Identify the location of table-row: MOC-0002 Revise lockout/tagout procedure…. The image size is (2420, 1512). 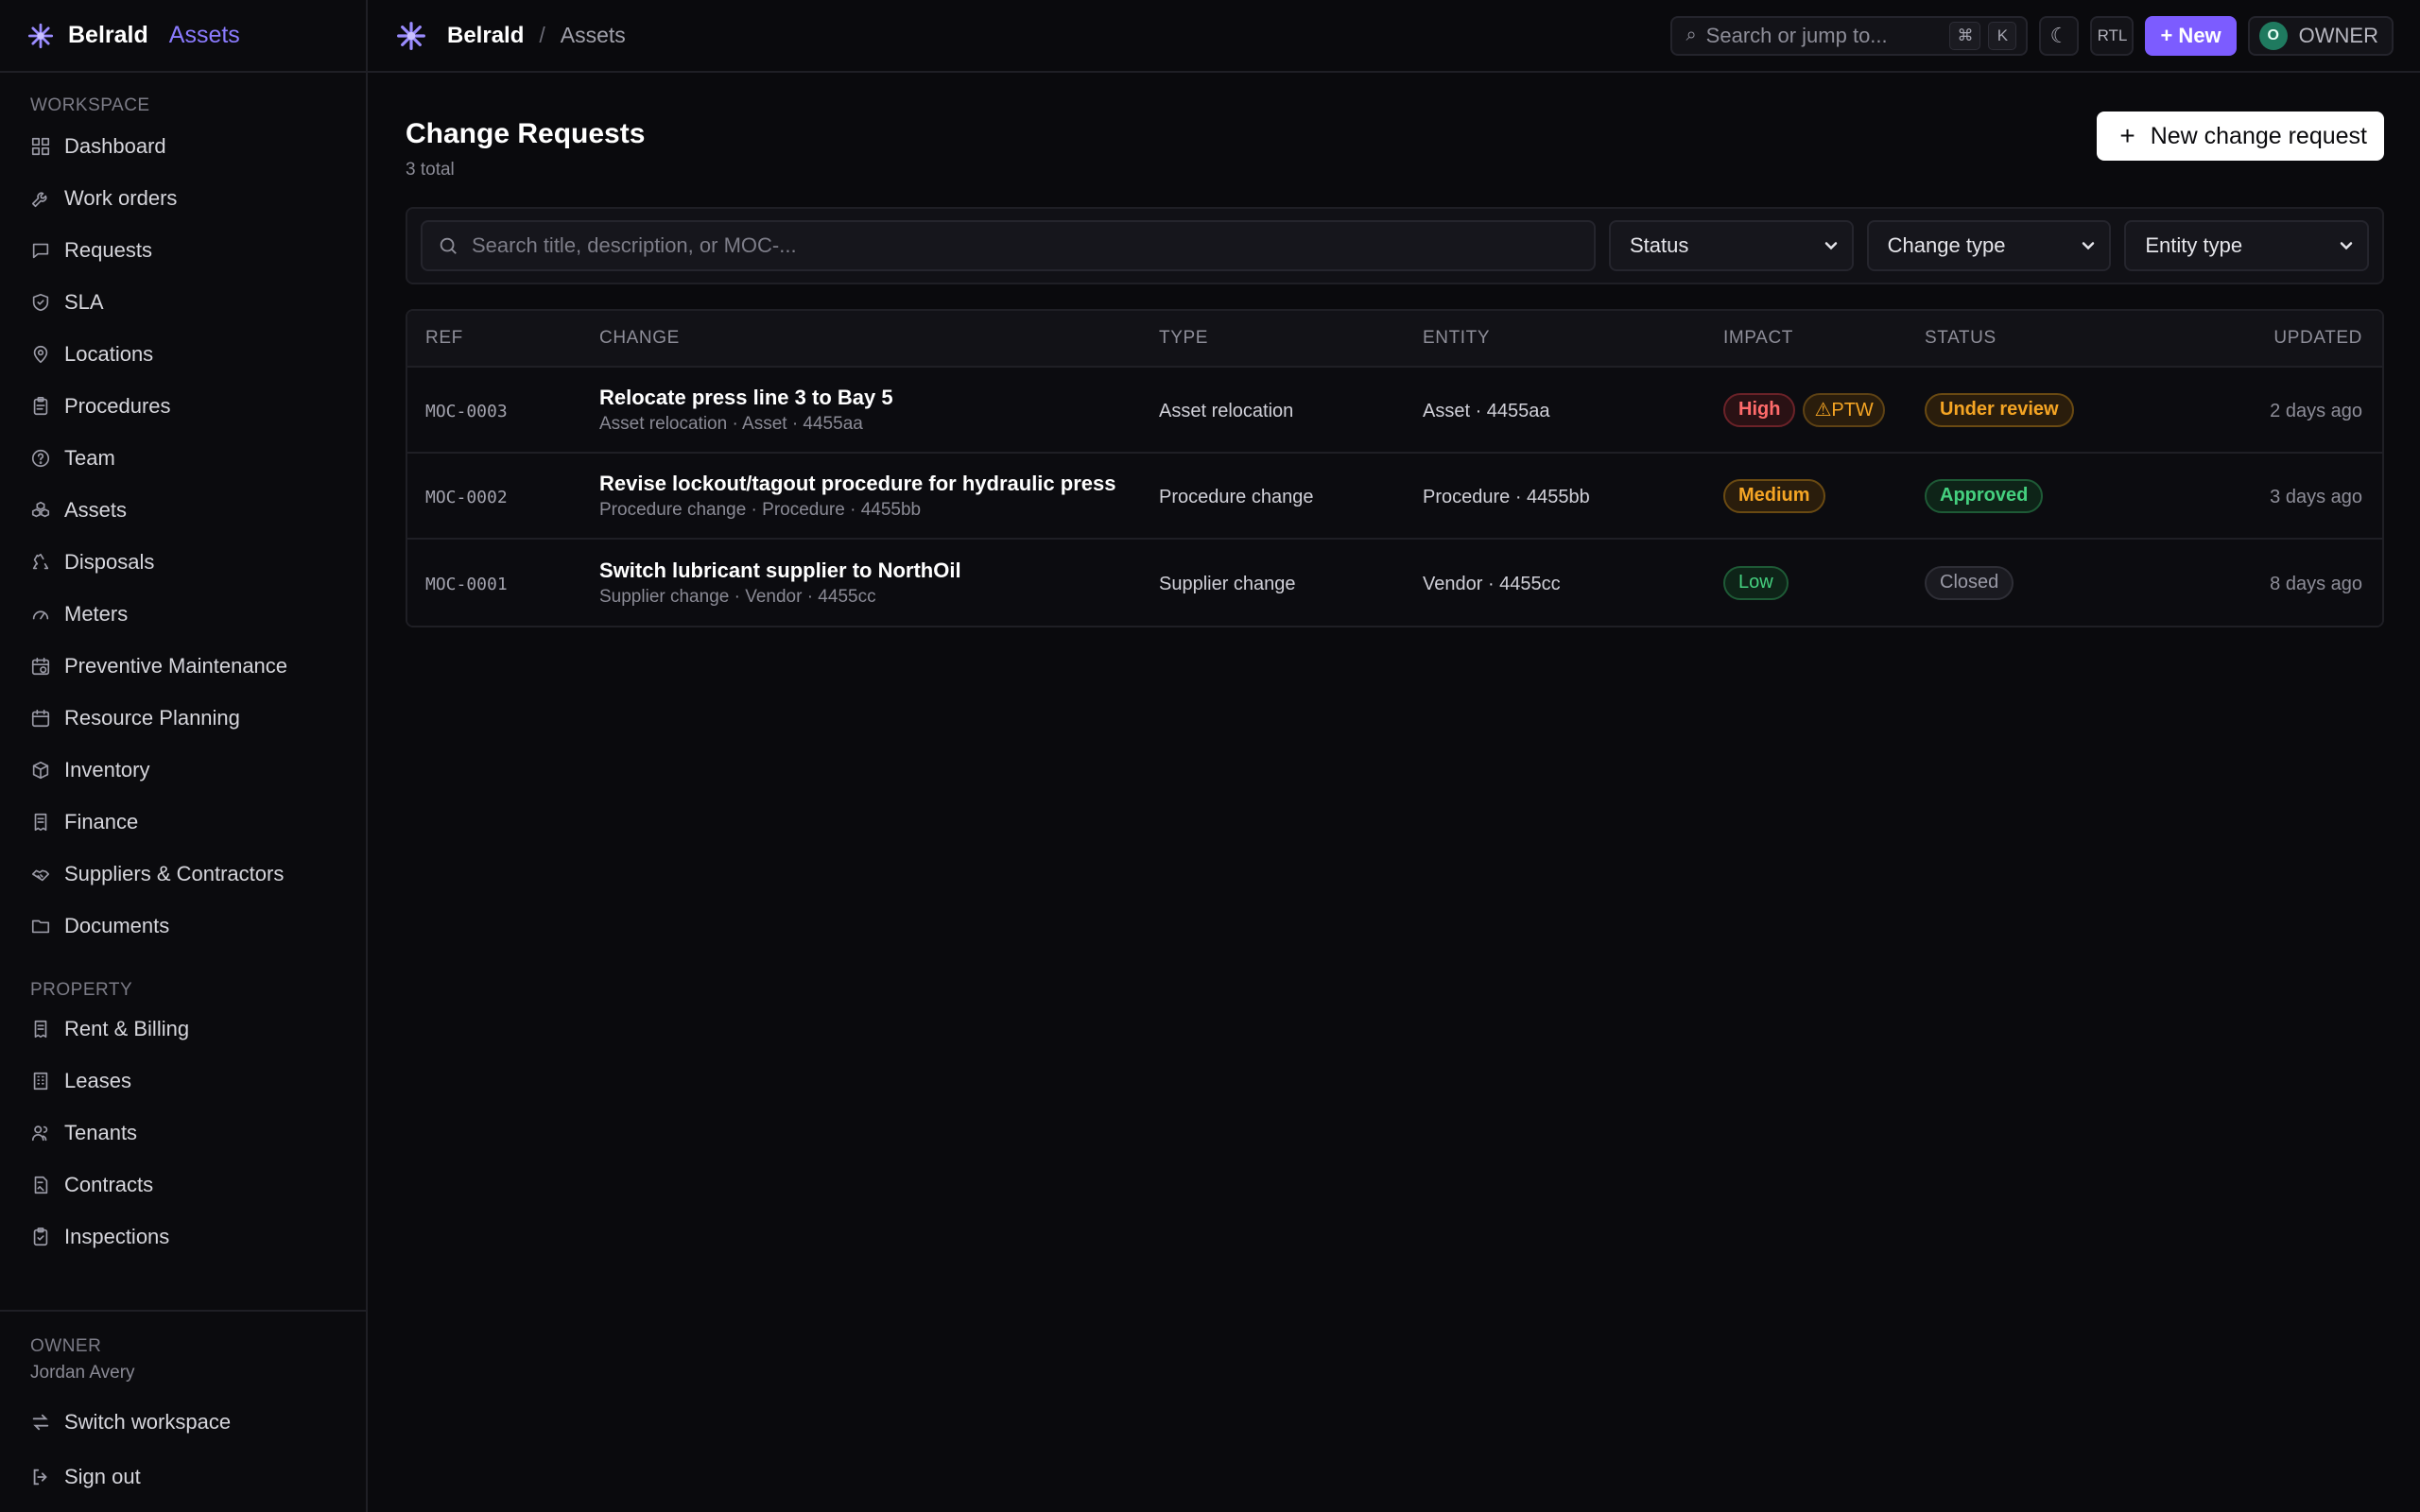
(1395, 497).